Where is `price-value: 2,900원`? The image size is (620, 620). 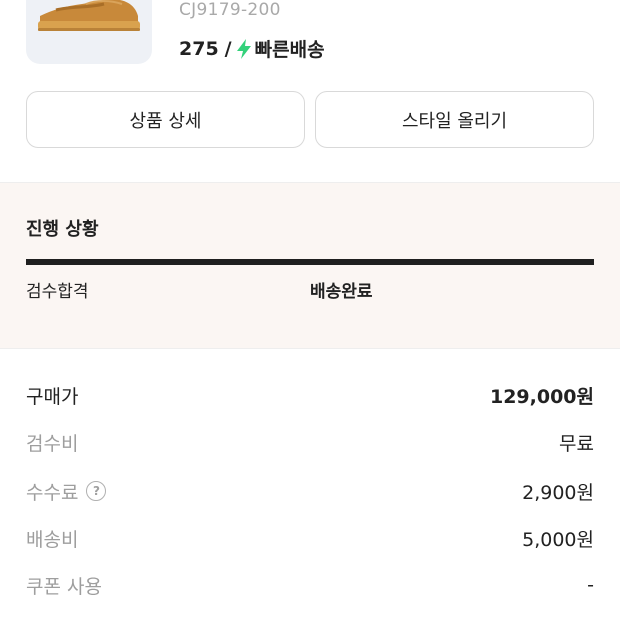
price-value: 2,900원 is located at coordinates (558, 492).